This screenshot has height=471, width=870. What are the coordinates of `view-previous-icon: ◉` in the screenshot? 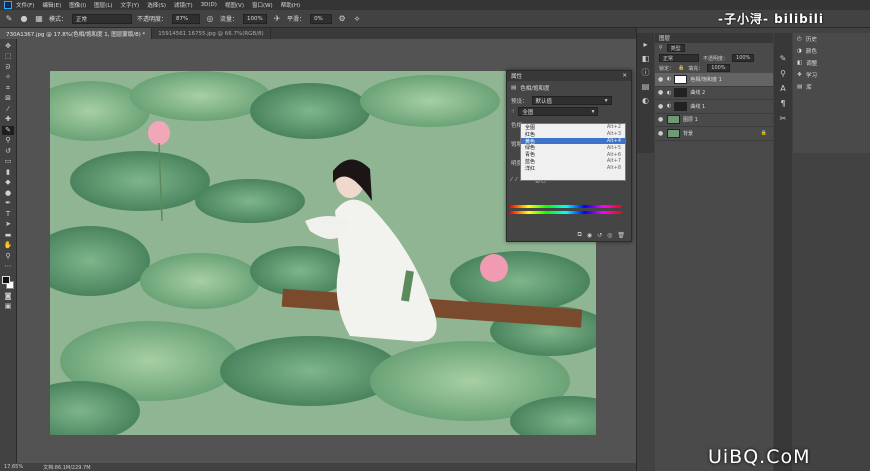 It's located at (589, 235).